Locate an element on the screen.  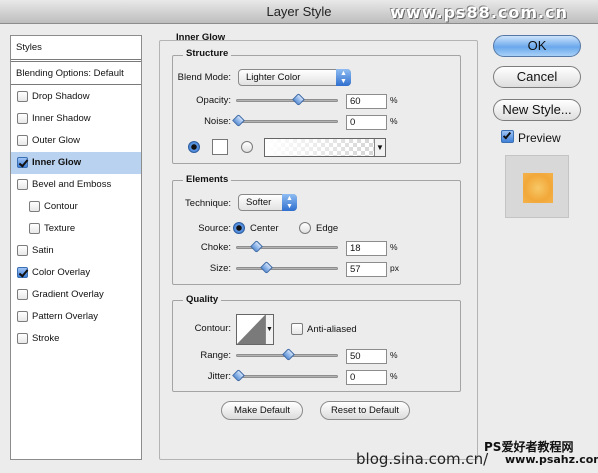
elements-legend: Elements is located at coordinates (207, 179).